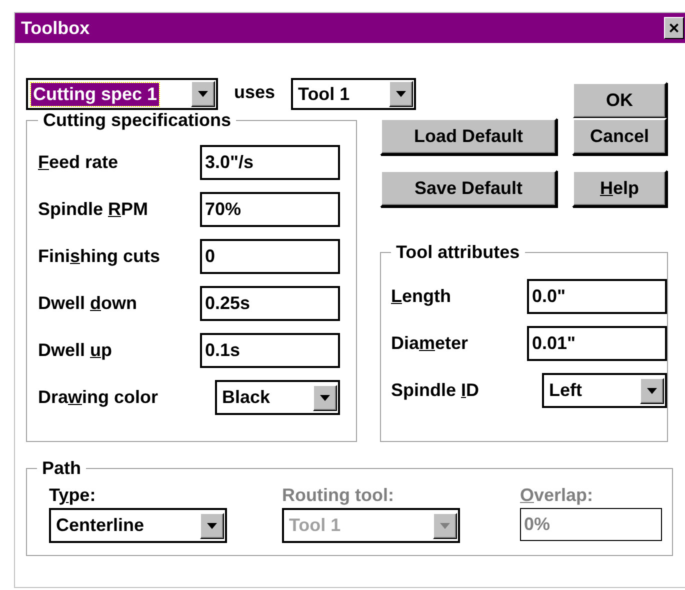 Image resolution: width=685 pixels, height=590 pixels. Describe the element at coordinates (619, 100) in the screenshot. I see `dialog-button: OK` at that location.